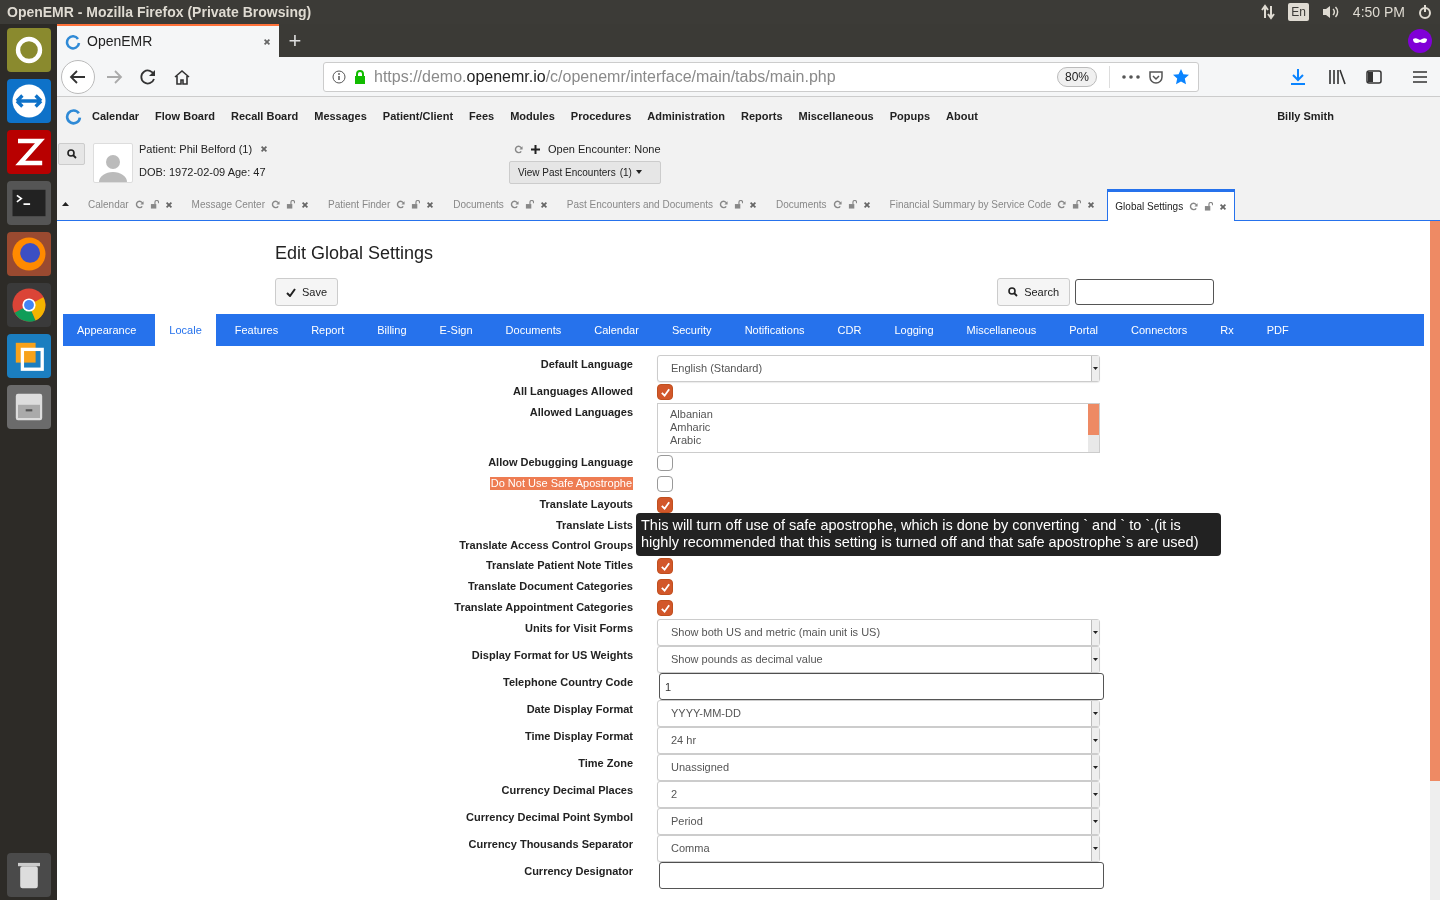 This screenshot has width=1440, height=900. What do you see at coordinates (691, 330) in the screenshot?
I see `settings-tab: Security` at bounding box center [691, 330].